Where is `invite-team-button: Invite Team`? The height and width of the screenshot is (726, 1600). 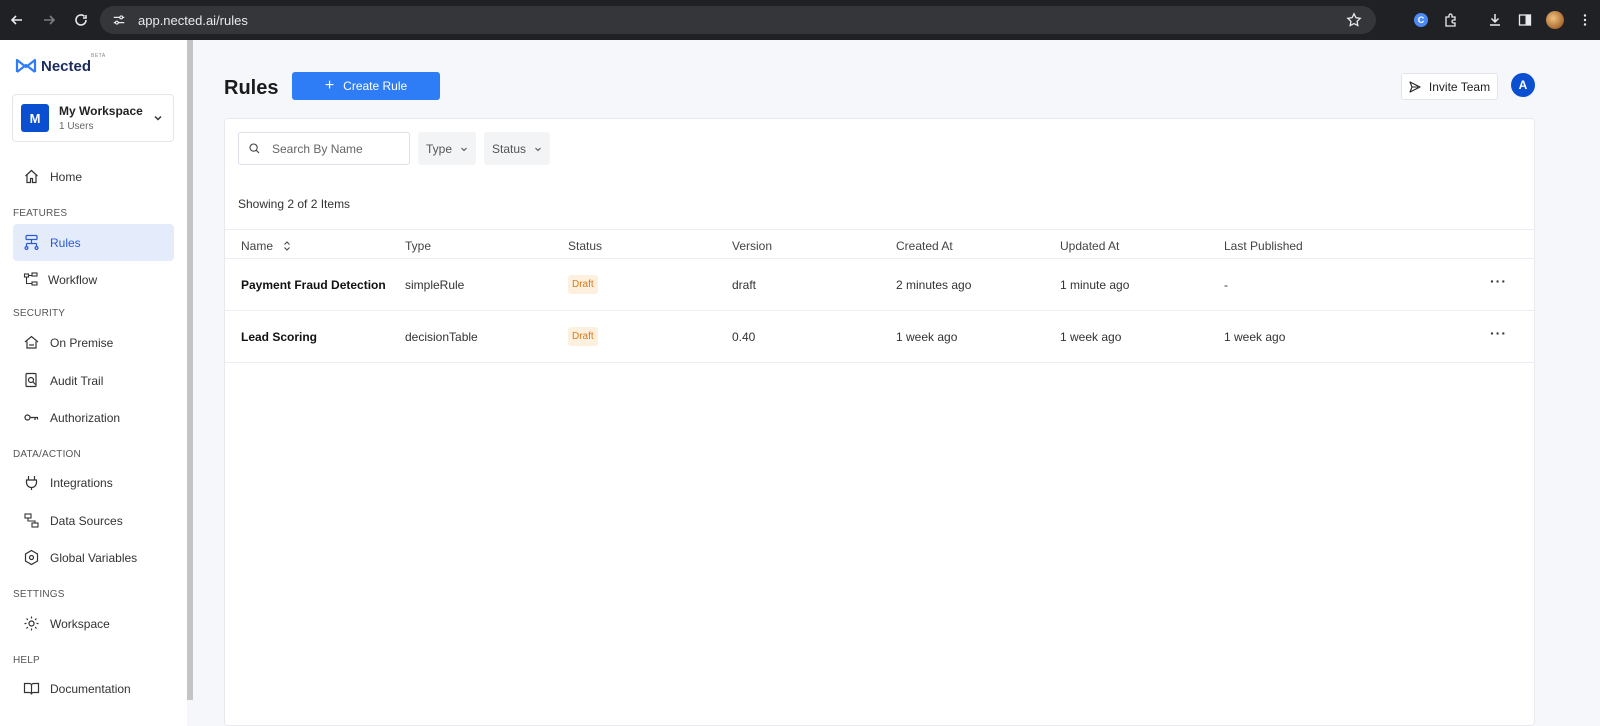 invite-team-button: Invite Team is located at coordinates (1449, 86).